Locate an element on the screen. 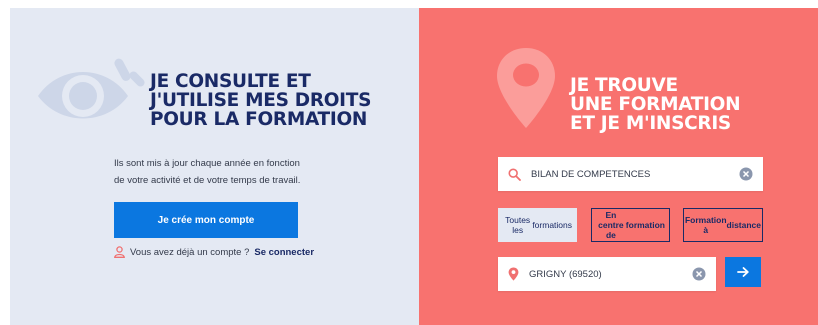 The height and width of the screenshot is (325, 818). search-submit-button is located at coordinates (743, 272).